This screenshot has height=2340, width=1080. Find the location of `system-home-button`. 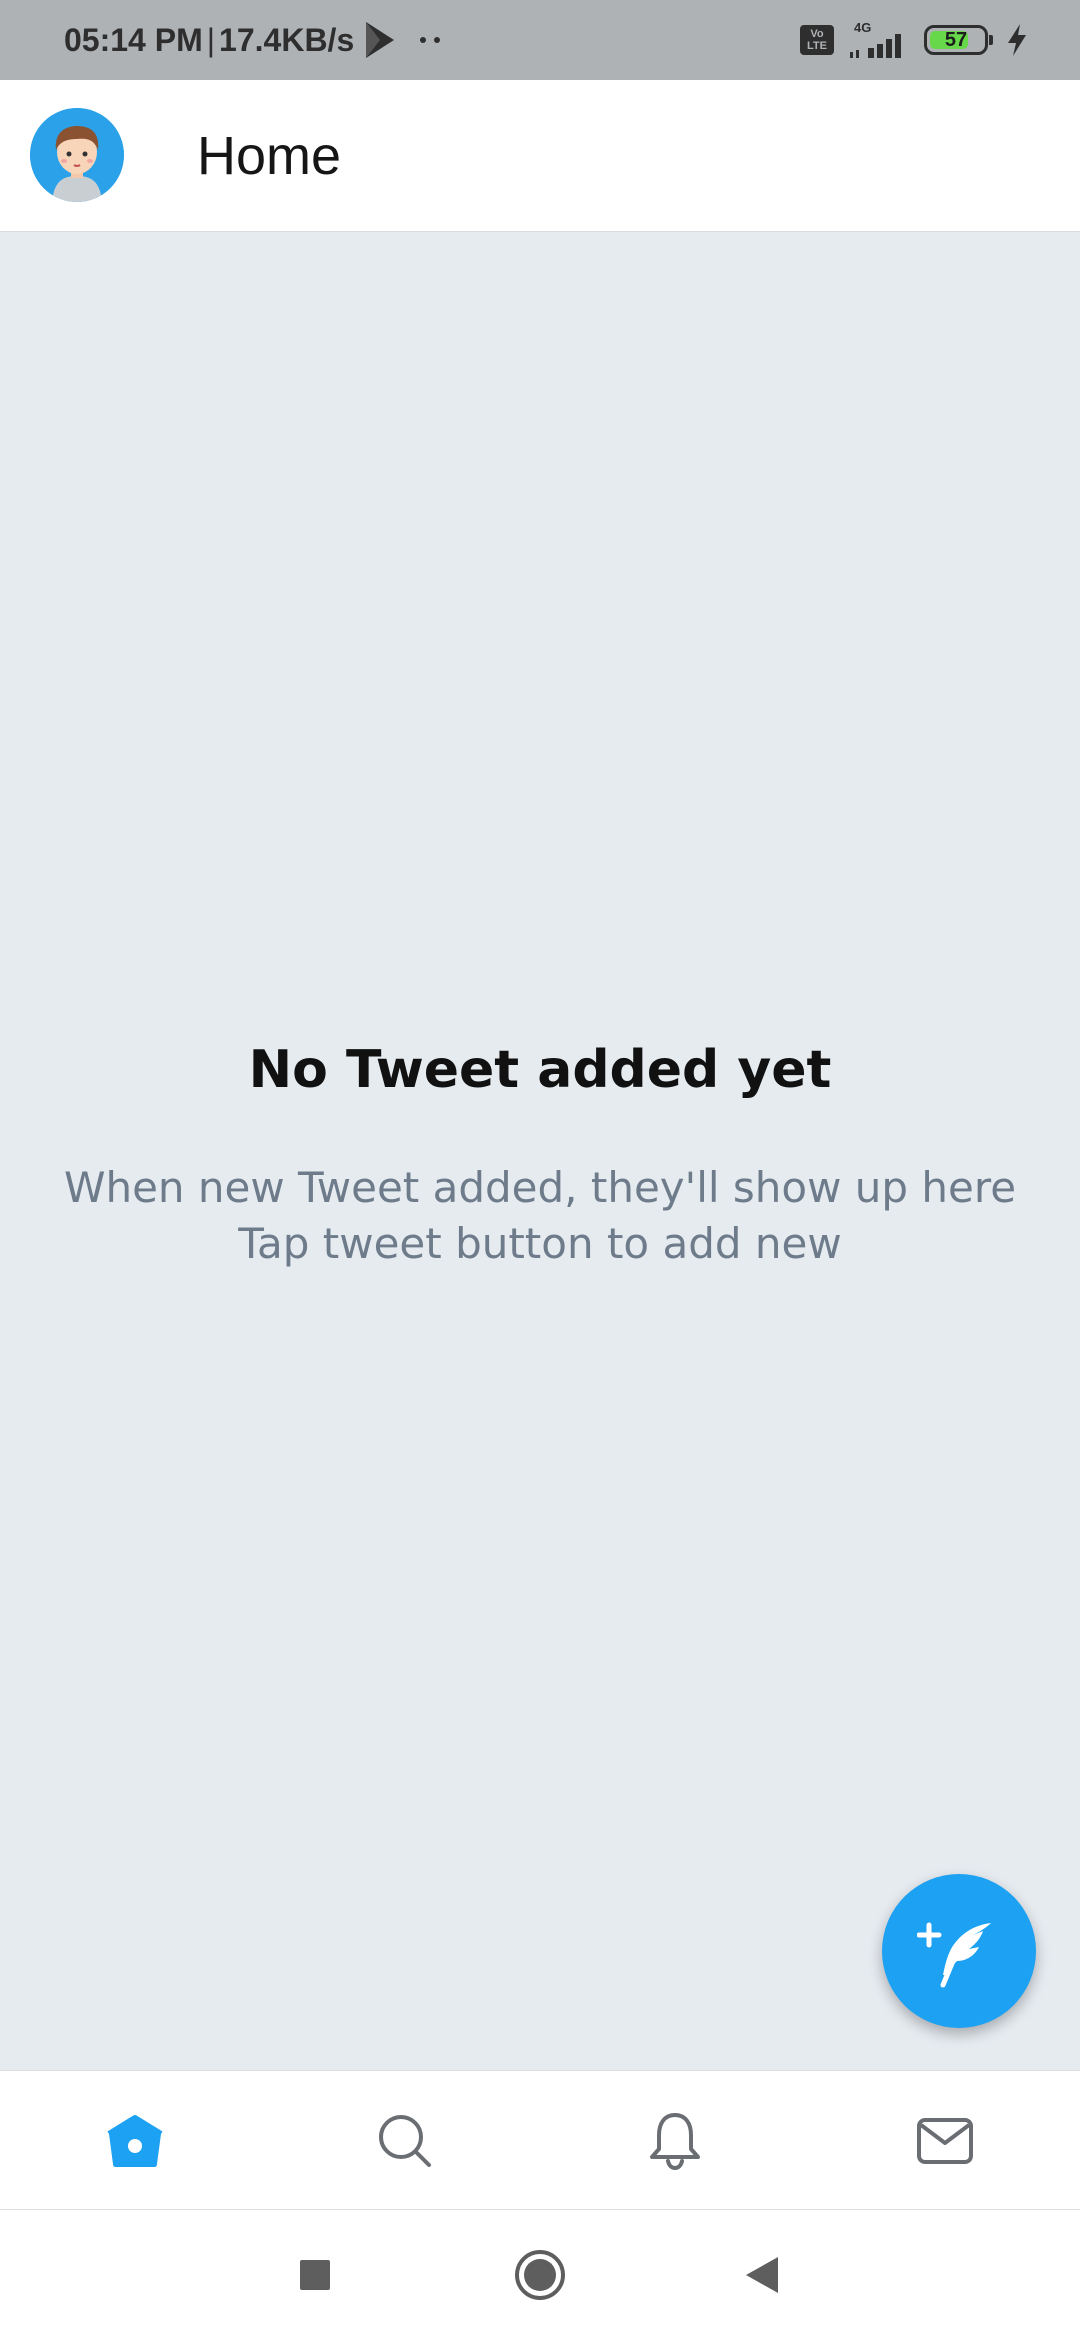

system-home-button is located at coordinates (540, 2275).